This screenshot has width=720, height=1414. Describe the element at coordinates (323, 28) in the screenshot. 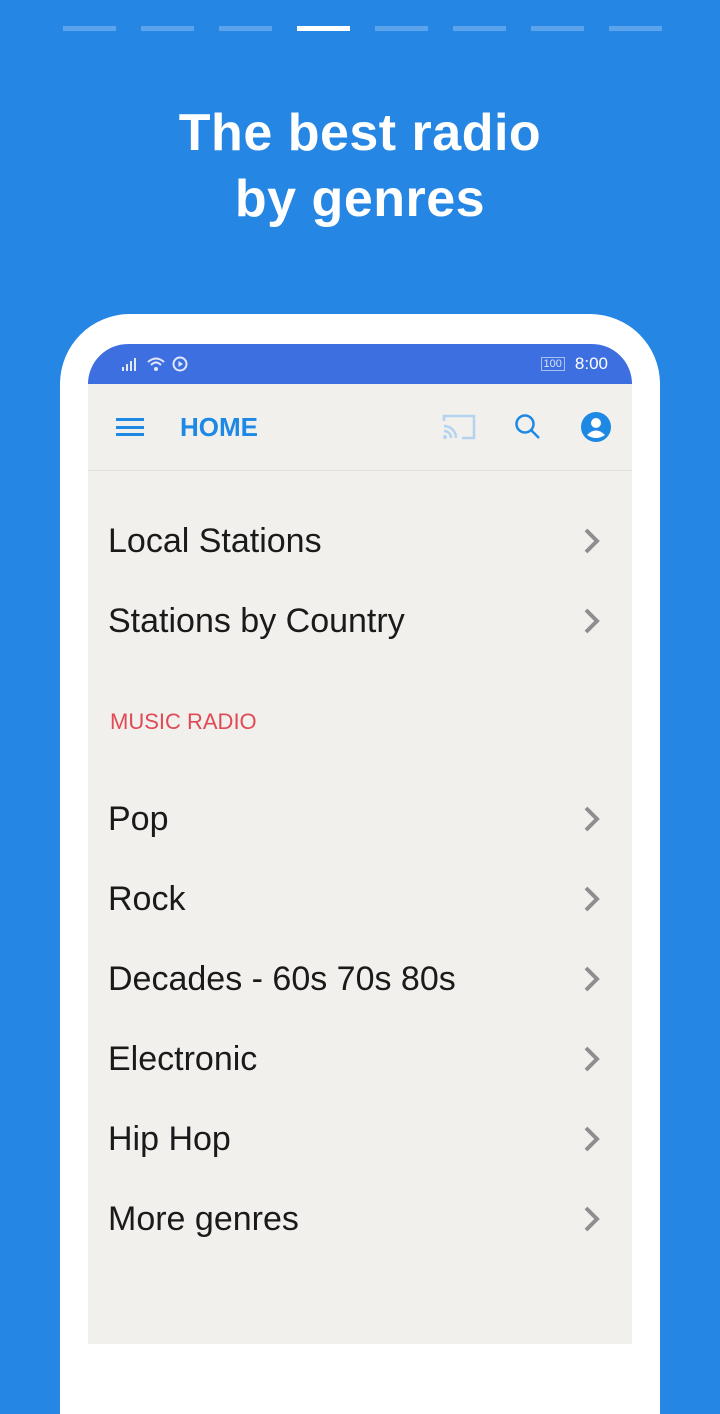

I see `page-dot-active` at that location.